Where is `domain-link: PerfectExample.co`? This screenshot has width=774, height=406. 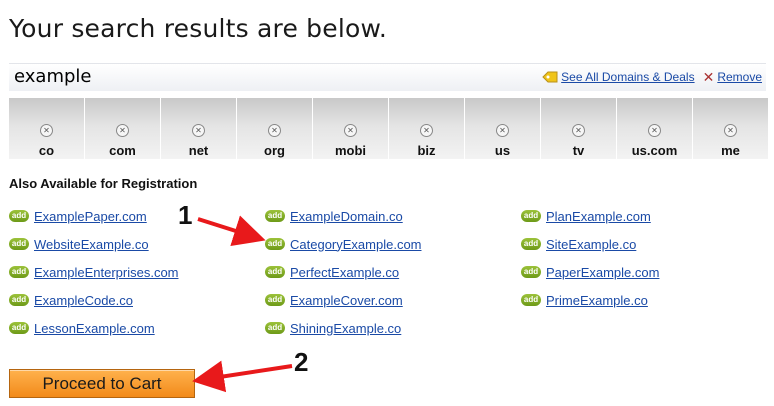 domain-link: PerfectExample.co is located at coordinates (344, 272).